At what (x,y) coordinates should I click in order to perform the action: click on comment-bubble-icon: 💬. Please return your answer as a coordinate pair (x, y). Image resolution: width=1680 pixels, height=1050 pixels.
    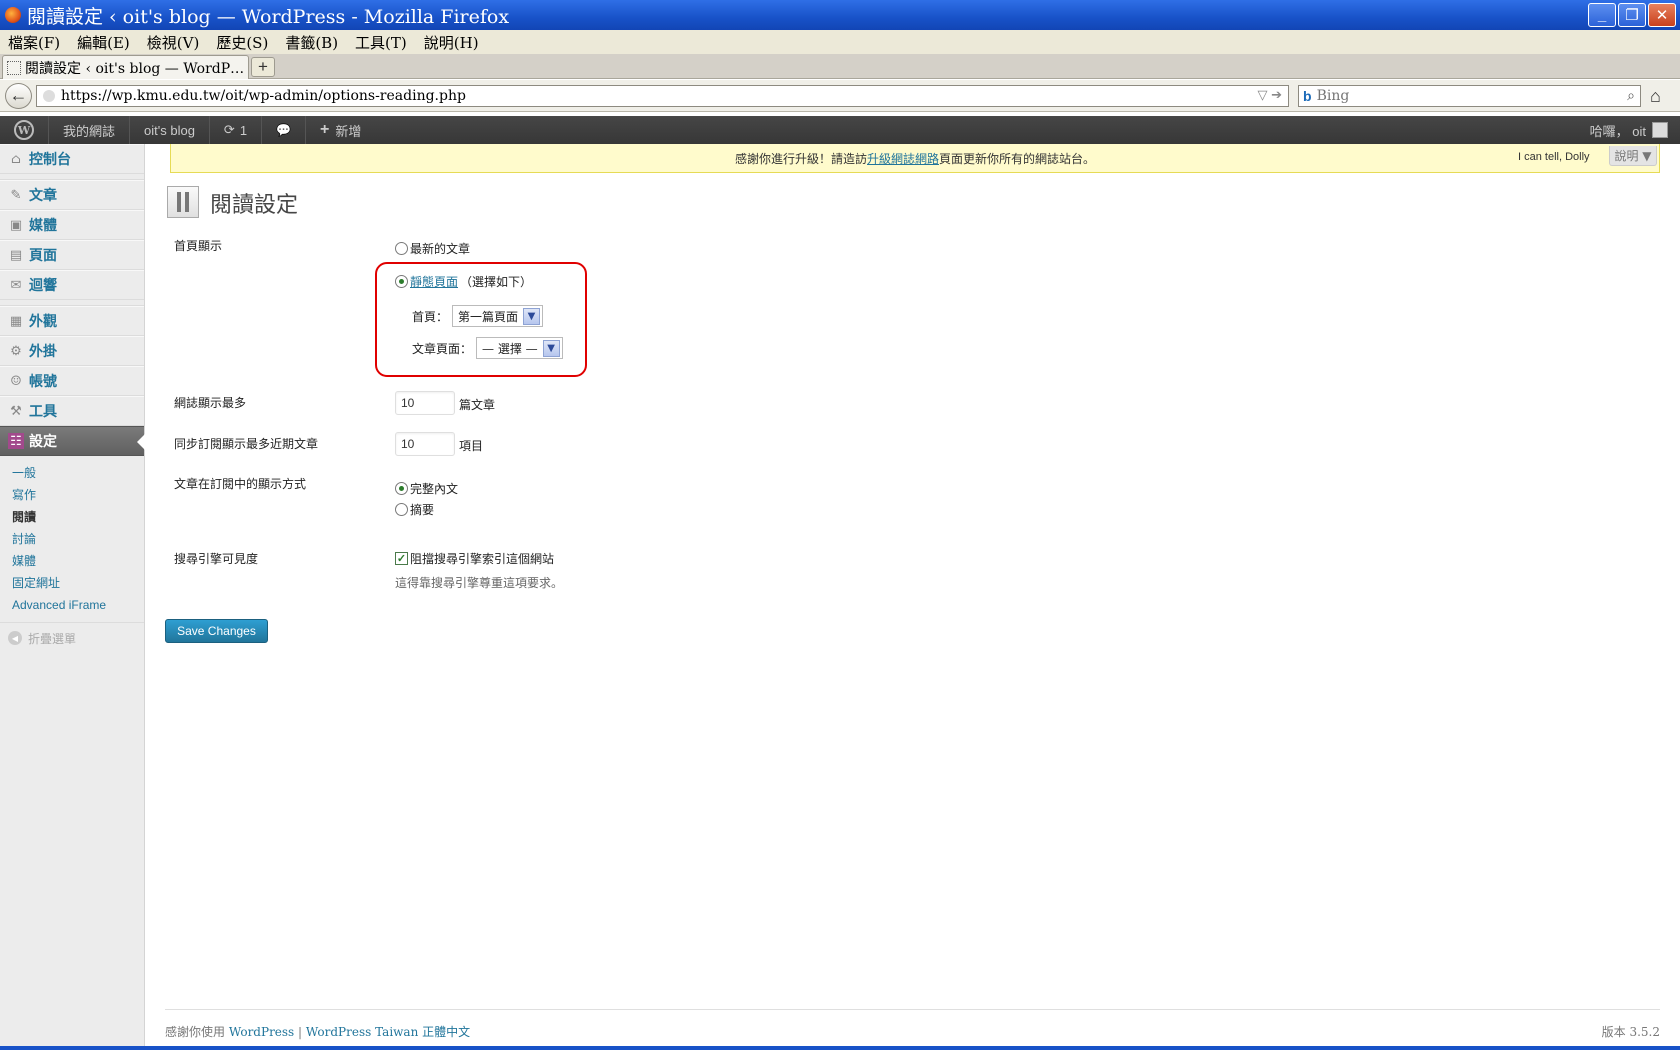
    Looking at the image, I should click on (284, 130).